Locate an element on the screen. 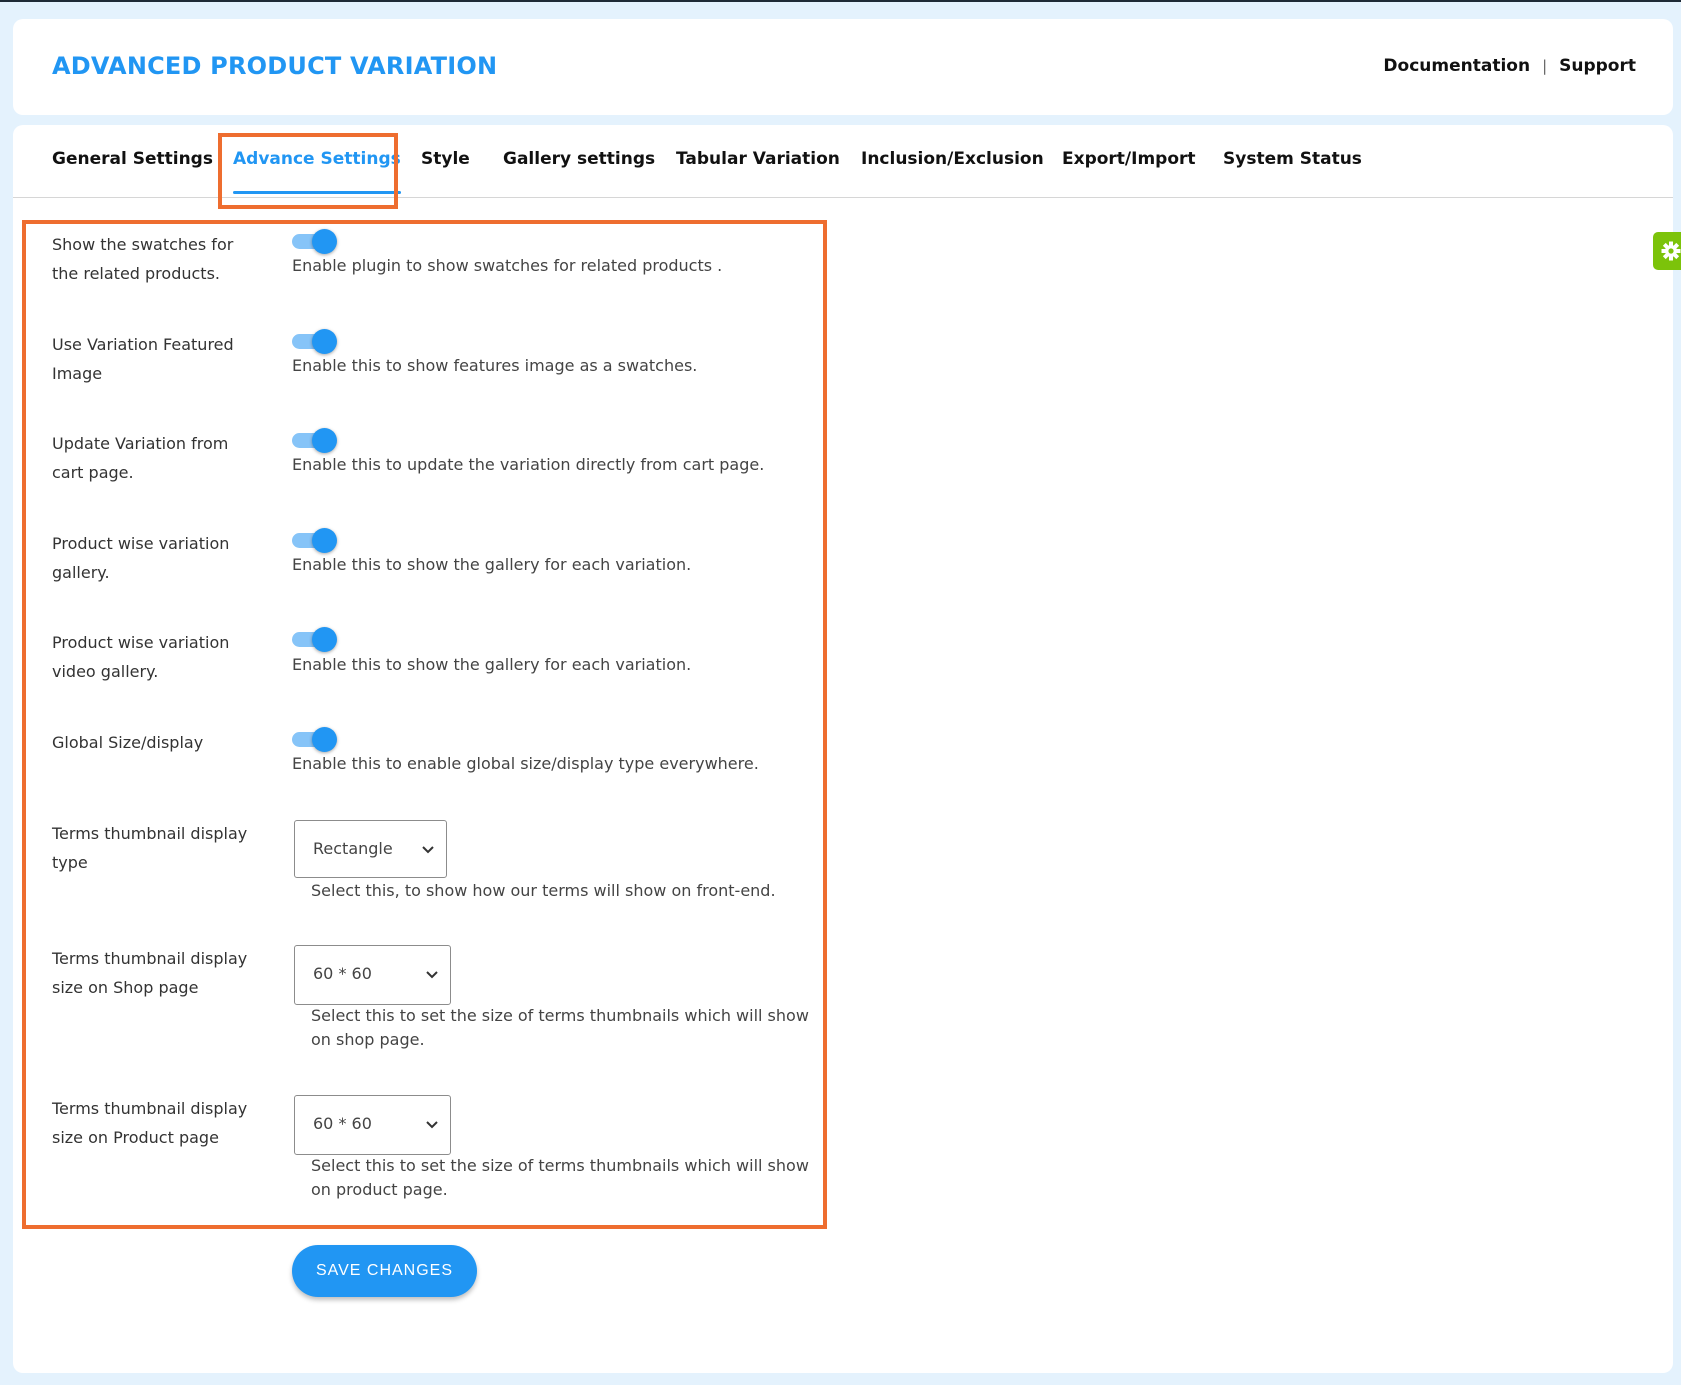 This screenshot has height=1385, width=1681. video-gallery-toggle is located at coordinates (314, 639).